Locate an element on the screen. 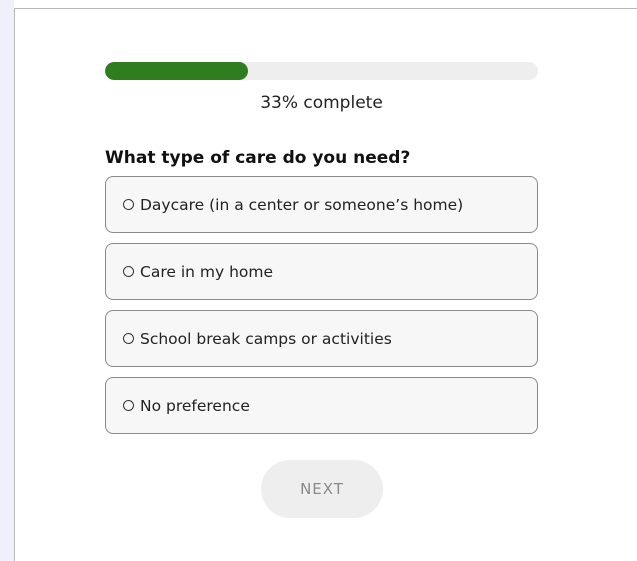 This screenshot has height=561, width=637. option-label: Care in my home is located at coordinates (207, 271).